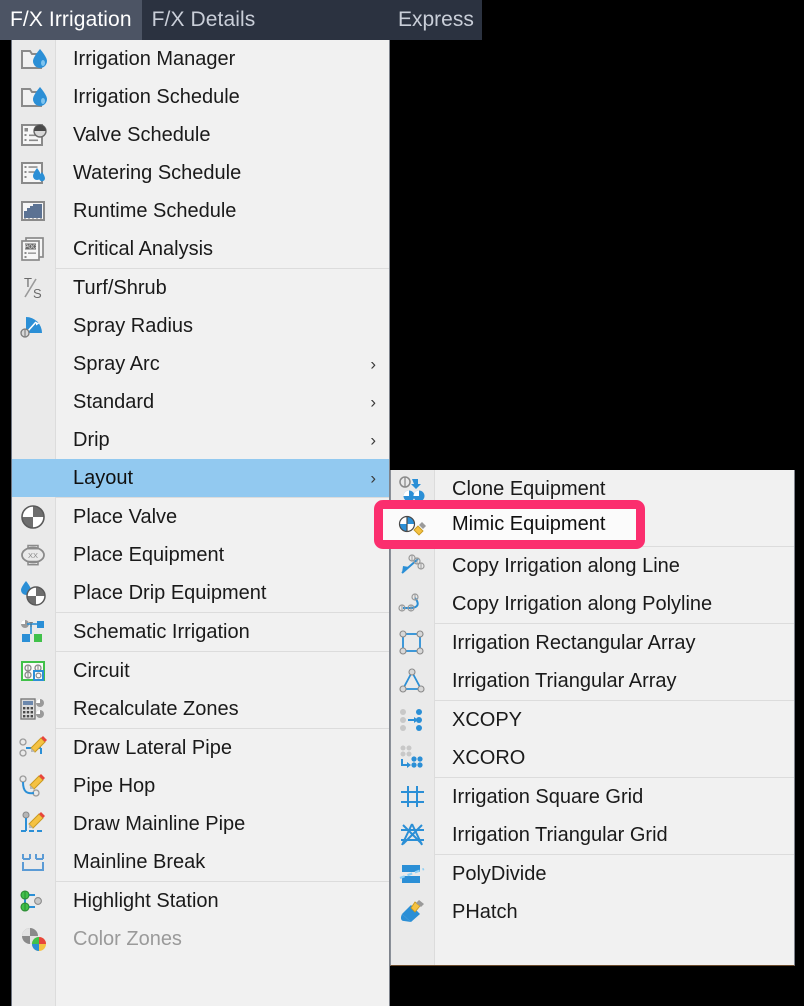 The height and width of the screenshot is (1006, 804). I want to click on menu-item-label: Valve Schedule, so click(142, 134).